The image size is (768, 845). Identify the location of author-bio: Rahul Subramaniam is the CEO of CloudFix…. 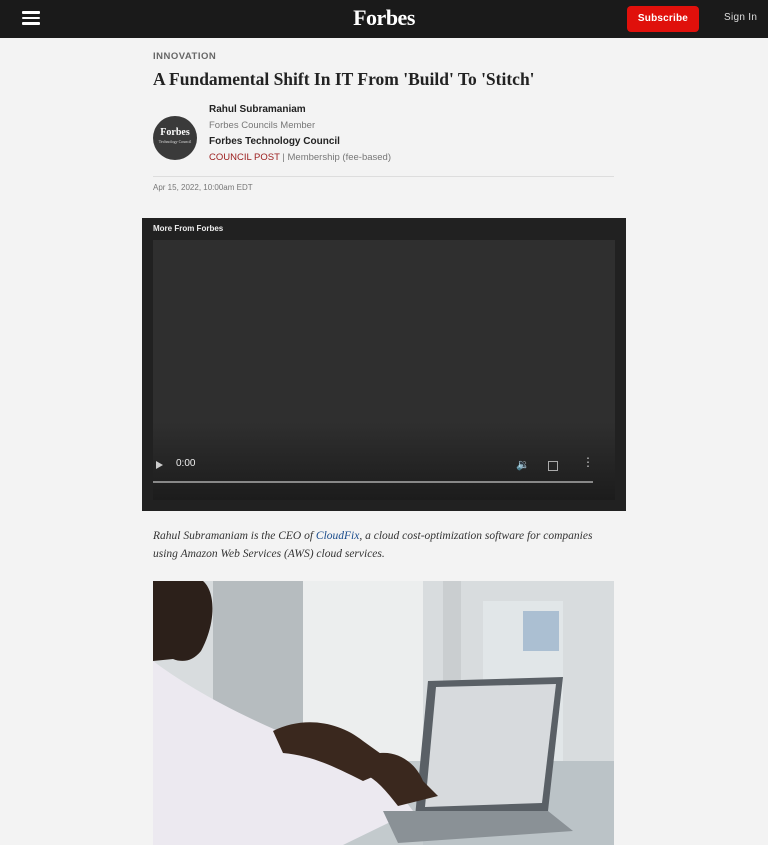
(383, 545).